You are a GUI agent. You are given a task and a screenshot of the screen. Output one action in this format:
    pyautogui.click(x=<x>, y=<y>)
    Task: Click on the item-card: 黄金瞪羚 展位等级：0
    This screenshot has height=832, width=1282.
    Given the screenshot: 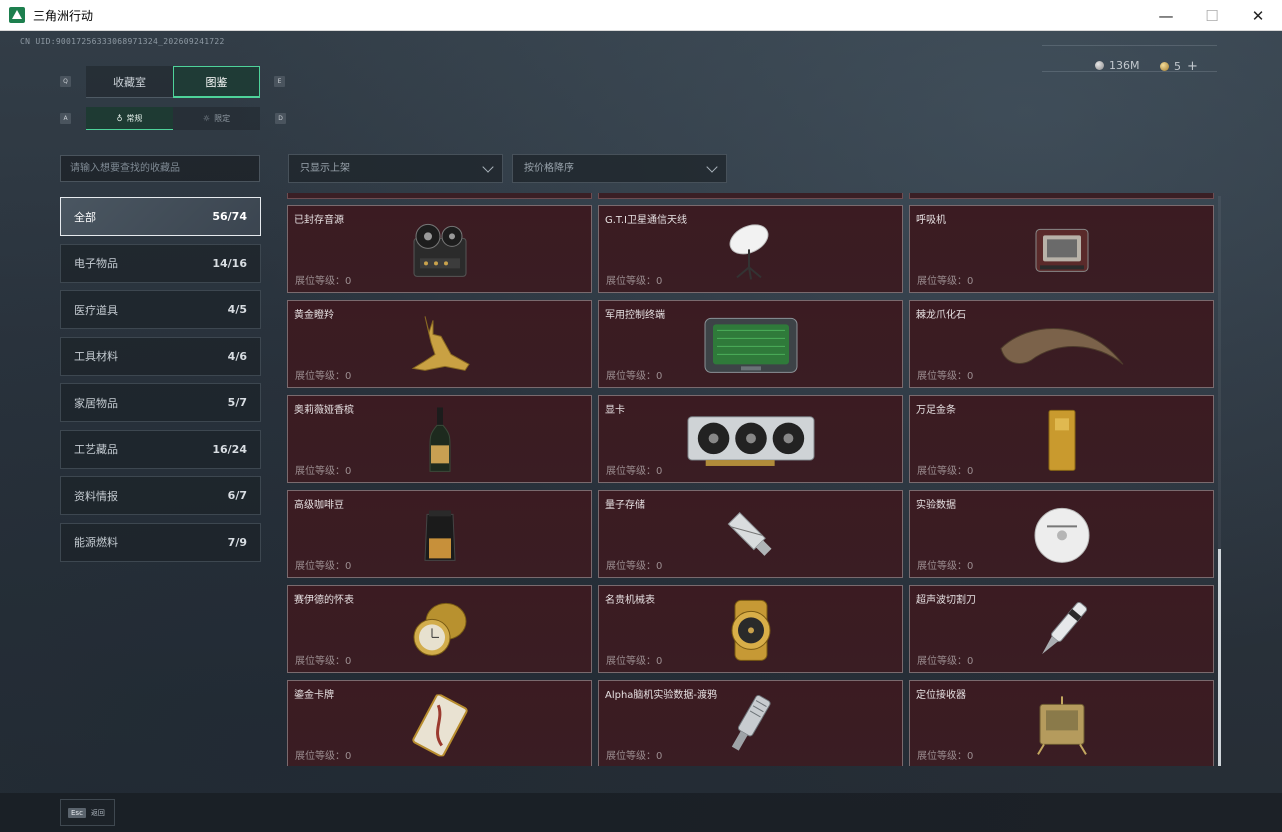 What is the action you would take?
    pyautogui.click(x=439, y=344)
    